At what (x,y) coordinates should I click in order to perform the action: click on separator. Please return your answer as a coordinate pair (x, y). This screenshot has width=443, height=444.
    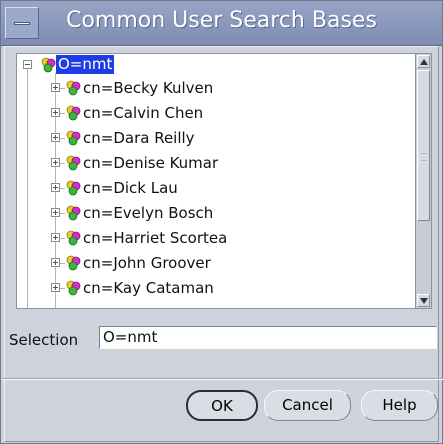
    Looking at the image, I should click on (222, 379).